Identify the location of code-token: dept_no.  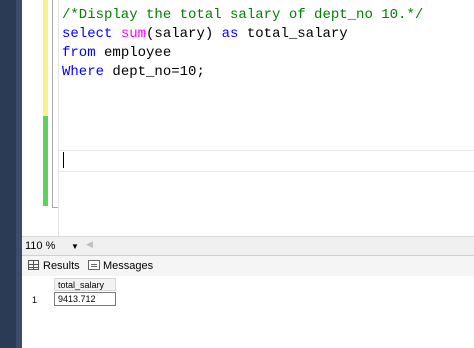
(138, 72).